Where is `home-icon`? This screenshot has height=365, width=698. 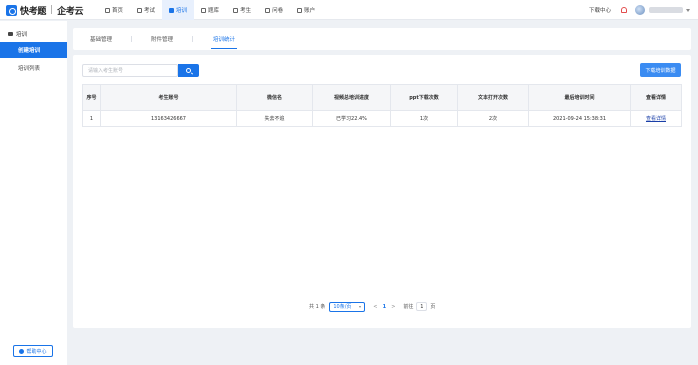 home-icon is located at coordinates (107, 10).